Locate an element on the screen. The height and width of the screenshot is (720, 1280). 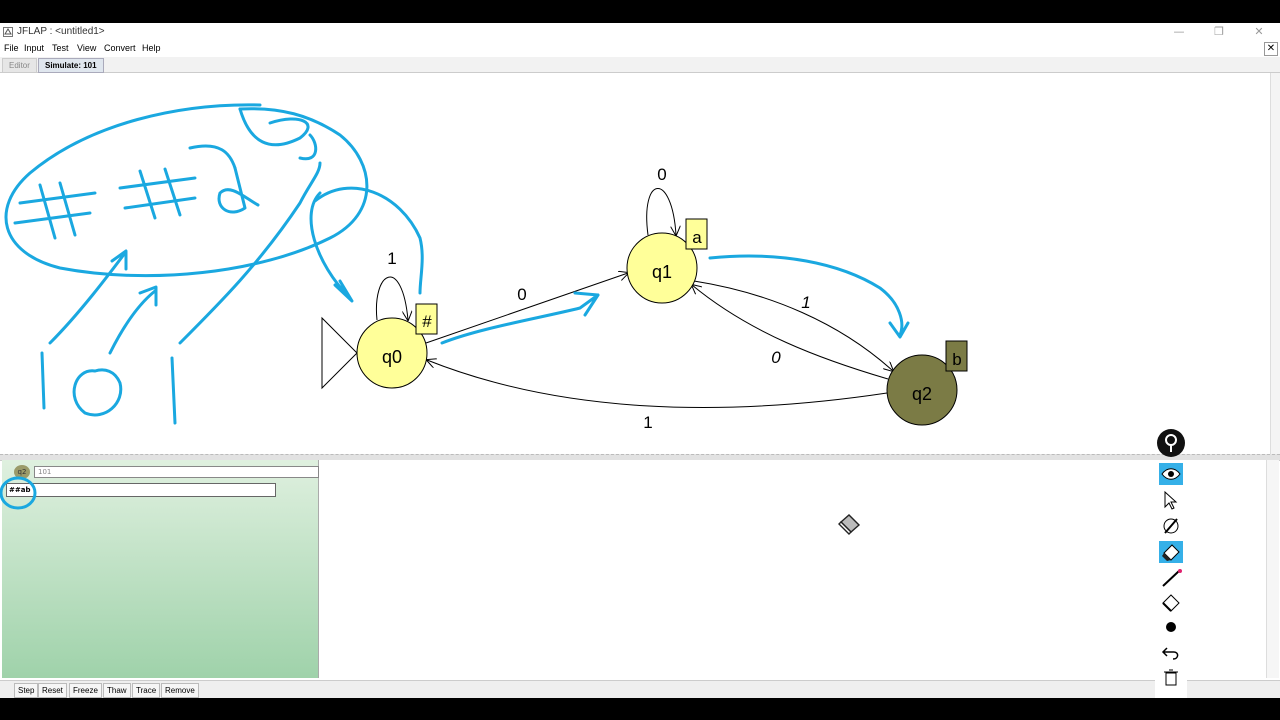
menu-help: Help is located at coordinates (151, 48).